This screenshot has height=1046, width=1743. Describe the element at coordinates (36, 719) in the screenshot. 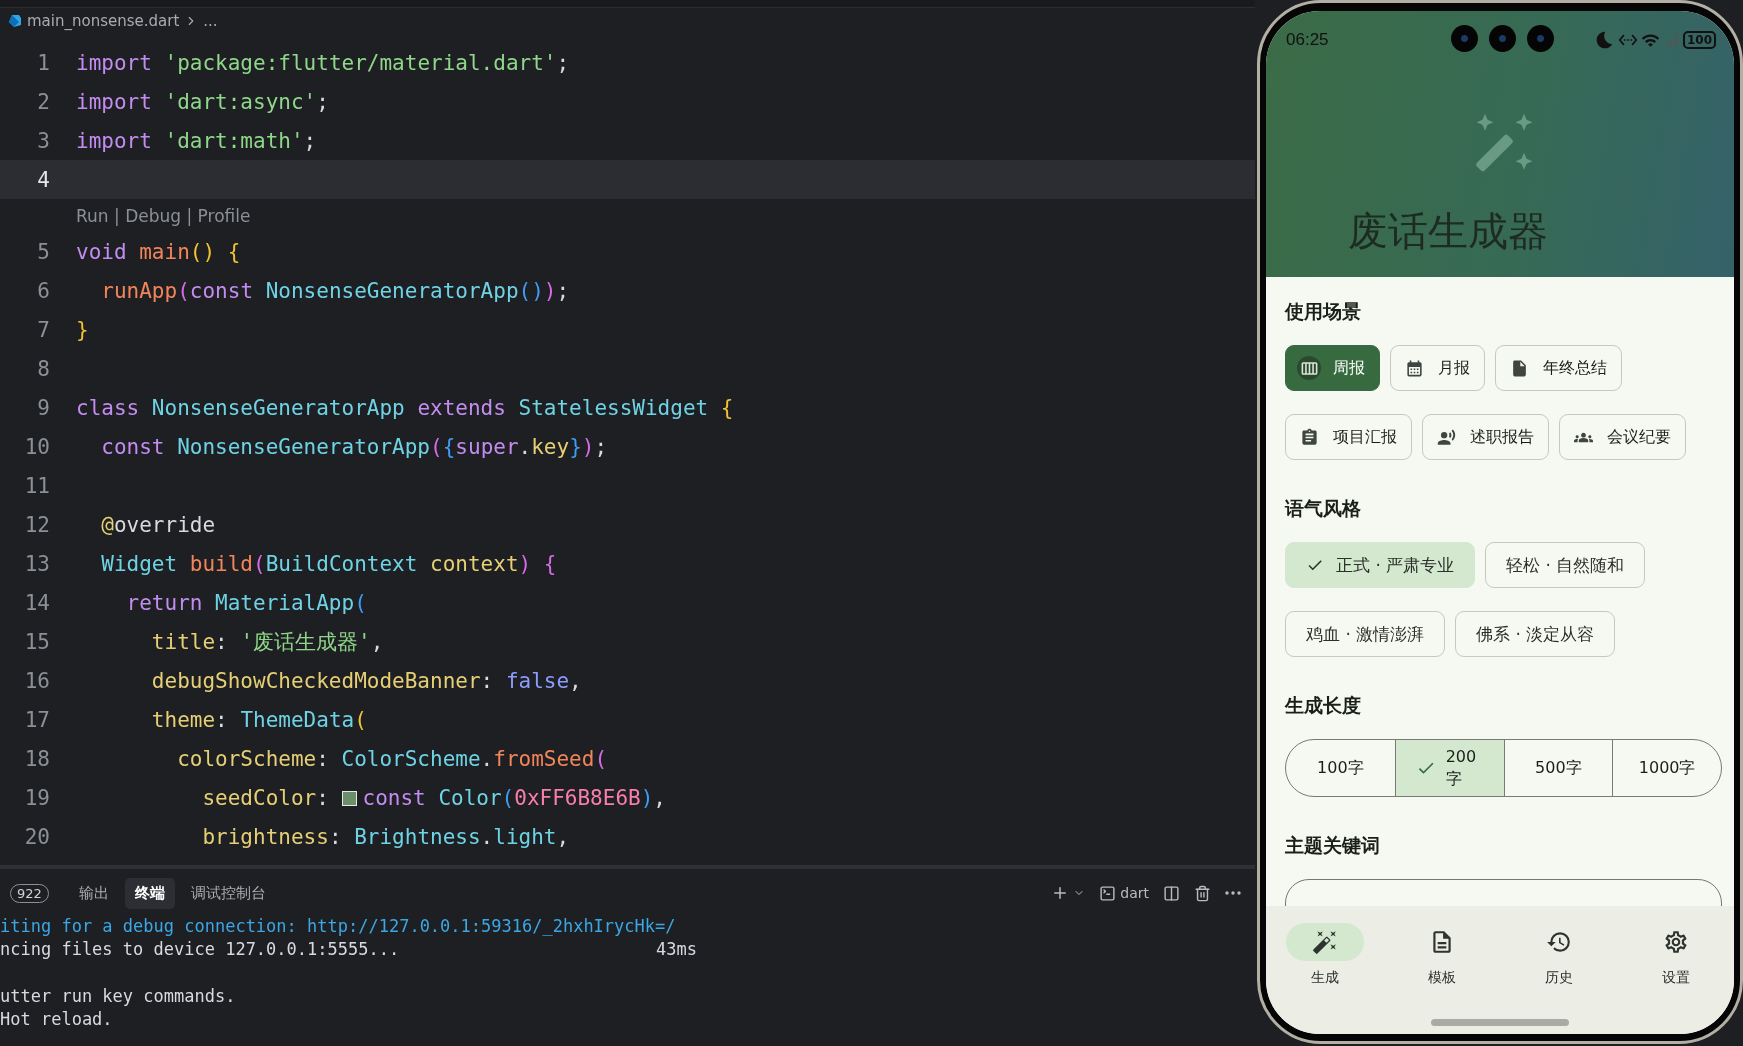

I see `line-number: 17` at that location.